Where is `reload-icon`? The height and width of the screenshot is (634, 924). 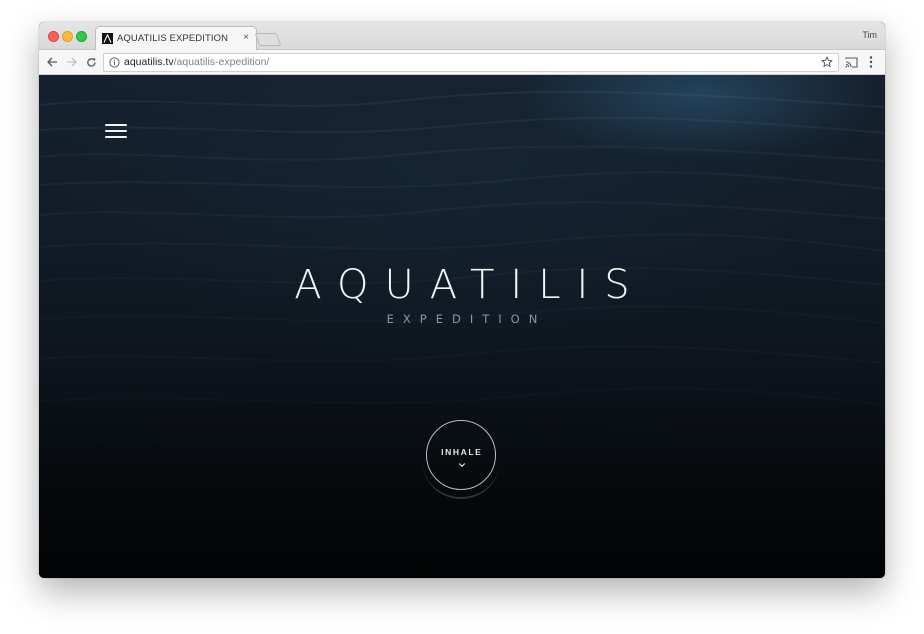 reload-icon is located at coordinates (91, 62).